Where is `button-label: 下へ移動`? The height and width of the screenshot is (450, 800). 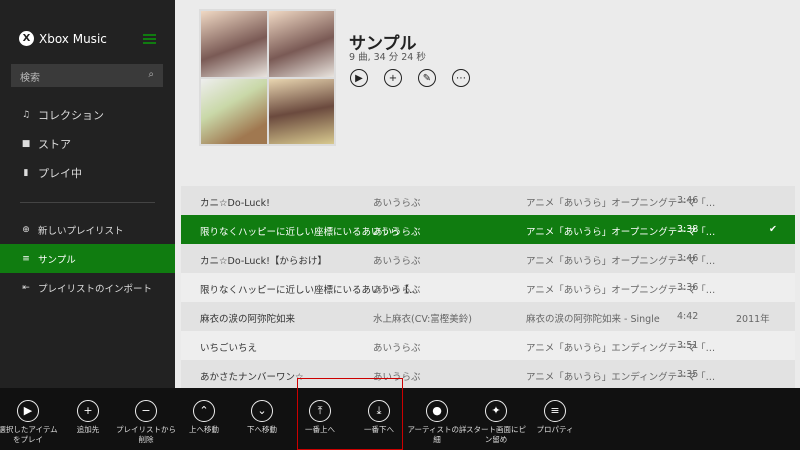 button-label: 下へ移動 is located at coordinates (262, 429).